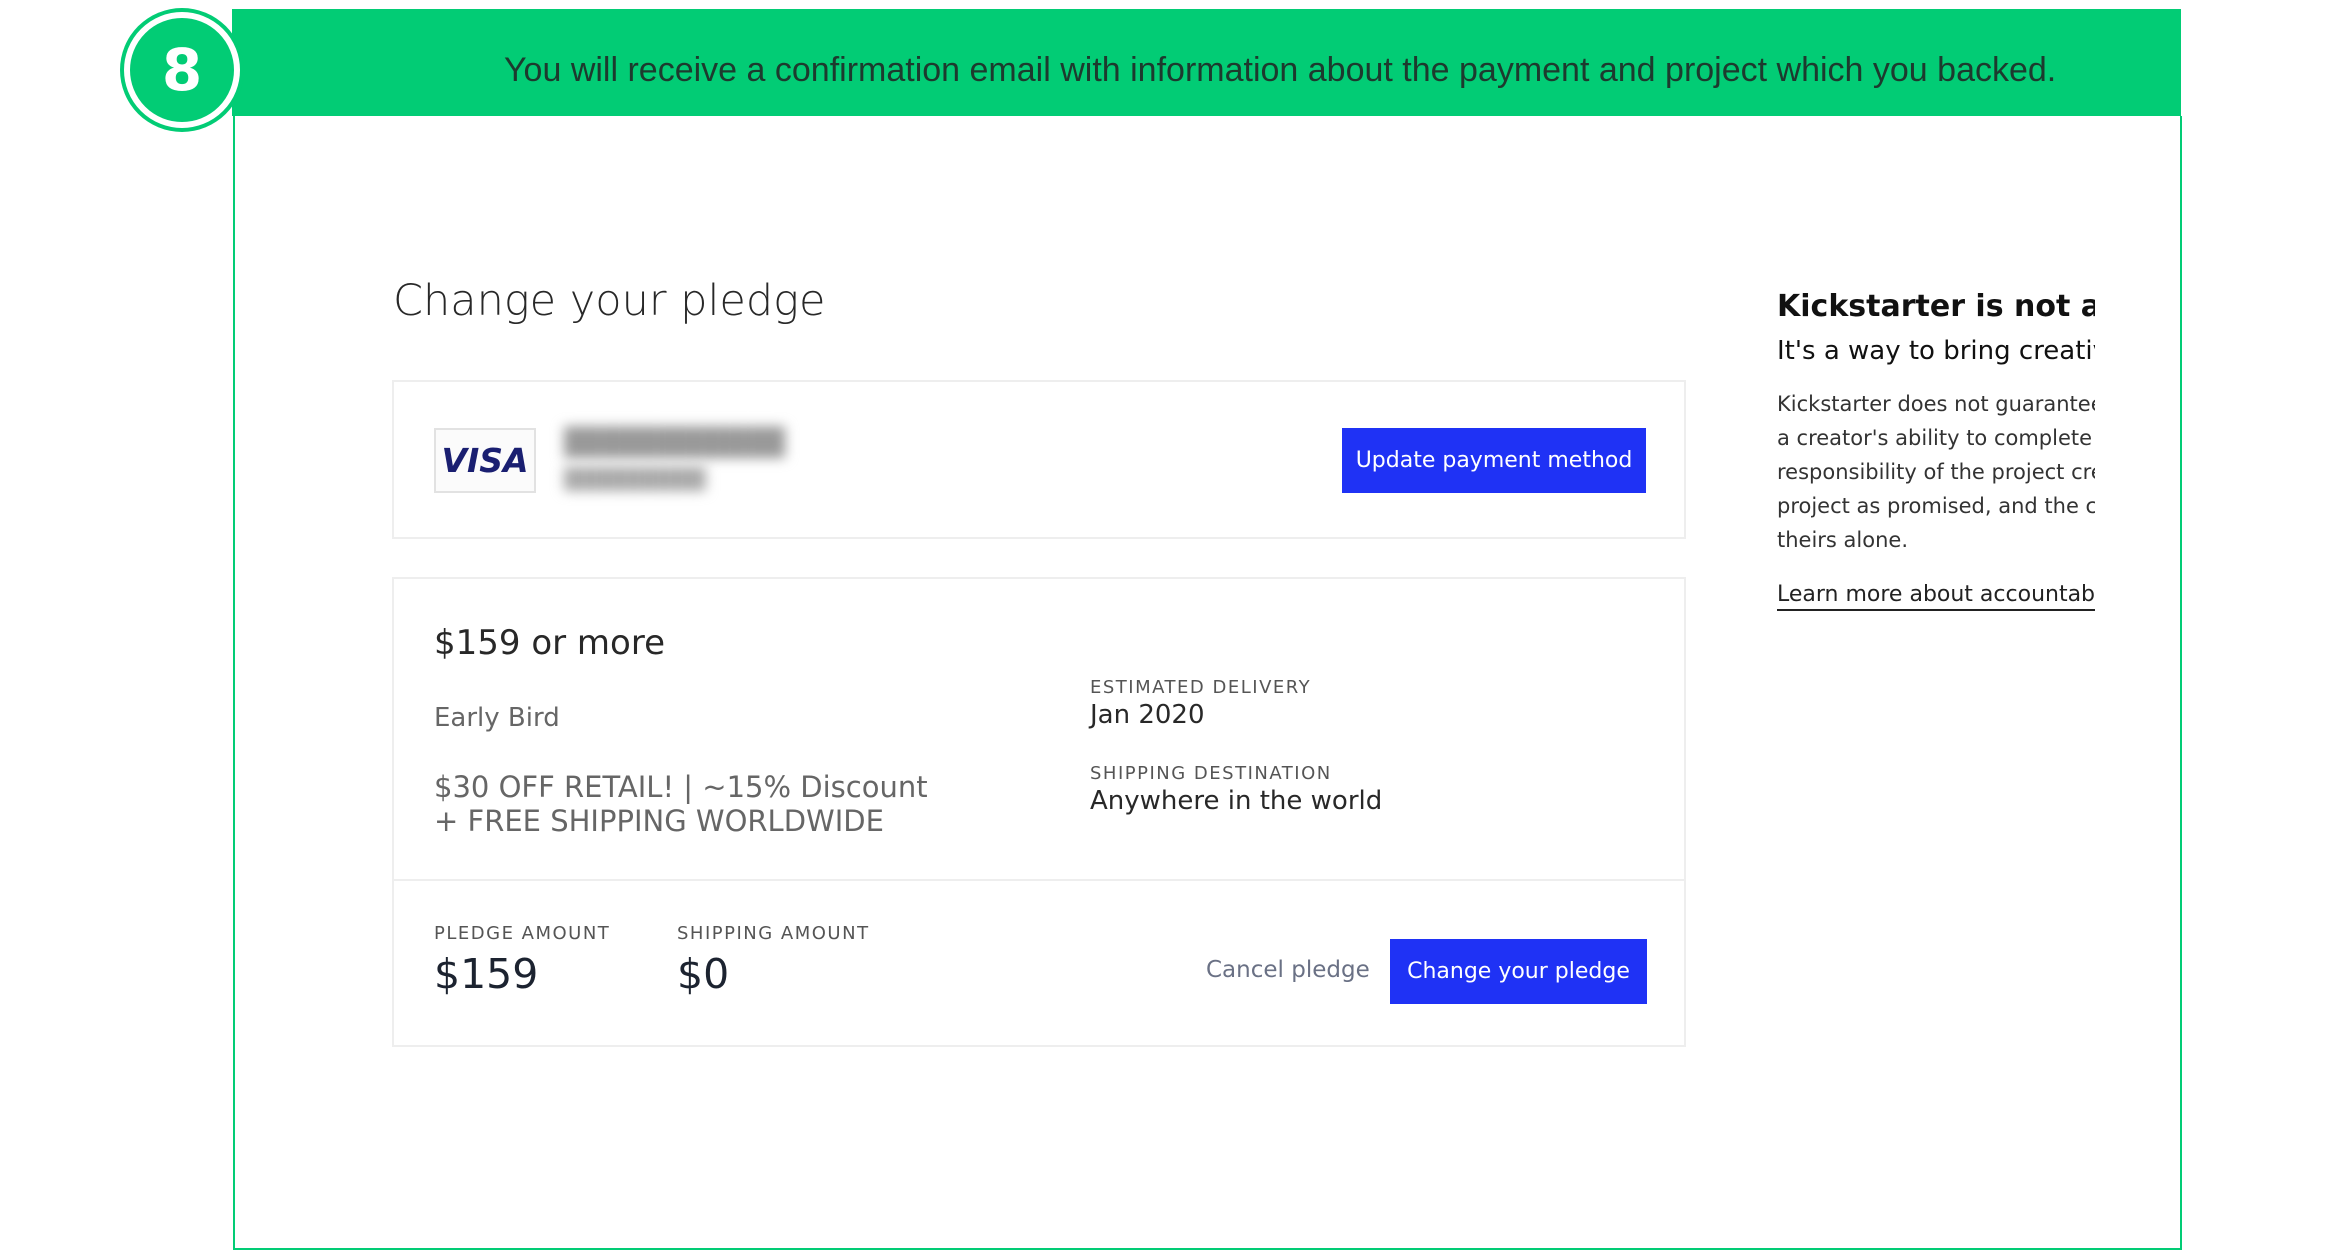  Describe the element at coordinates (1039, 880) in the screenshot. I see `divider` at that location.